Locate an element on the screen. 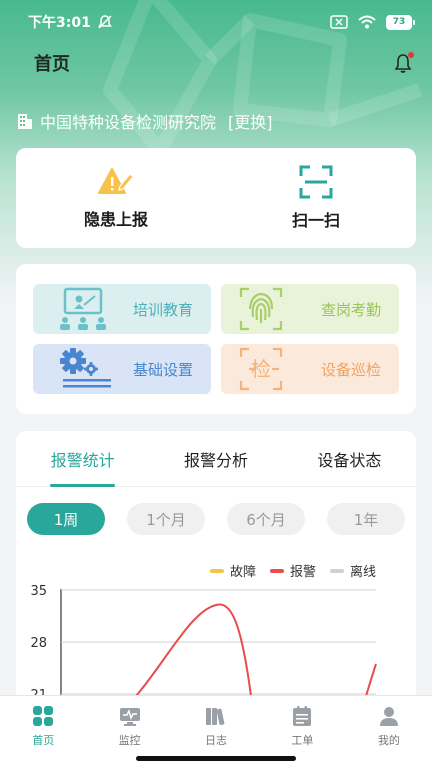 Image resolution: width=432 pixels, height=768 pixels. scan-label: 扫一扫 is located at coordinates (315, 220).